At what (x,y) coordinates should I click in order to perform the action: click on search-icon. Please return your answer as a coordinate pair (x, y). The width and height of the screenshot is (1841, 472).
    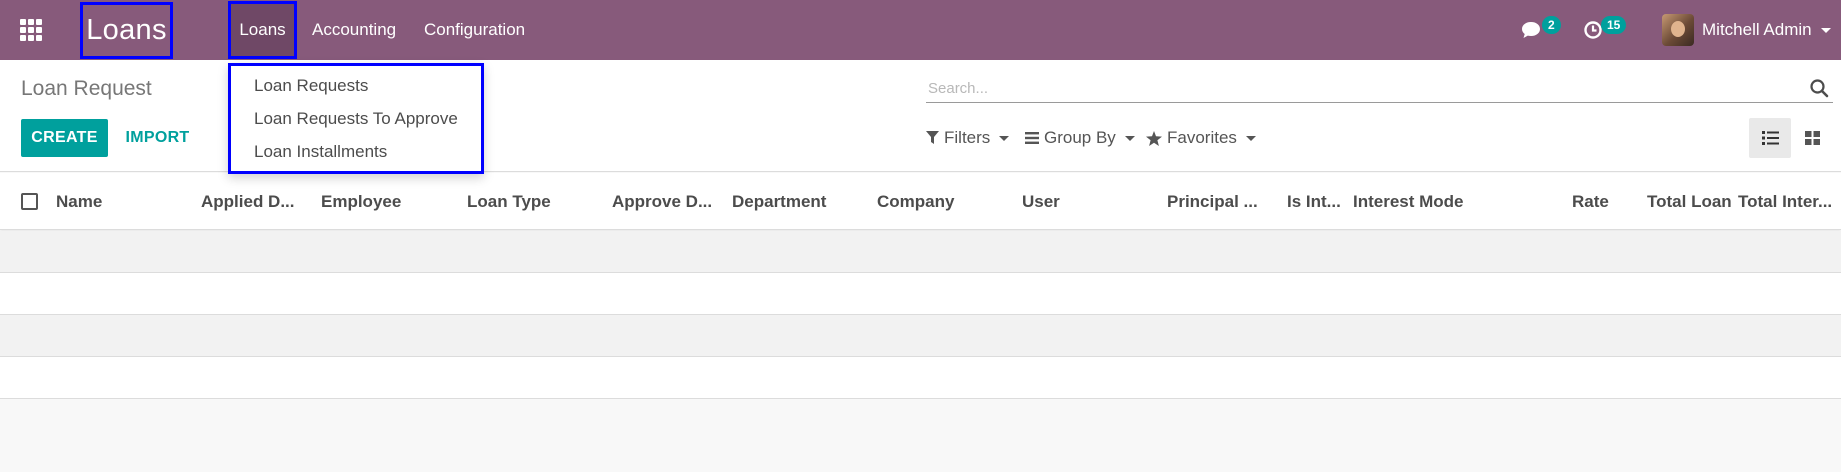
    Looking at the image, I should click on (1819, 88).